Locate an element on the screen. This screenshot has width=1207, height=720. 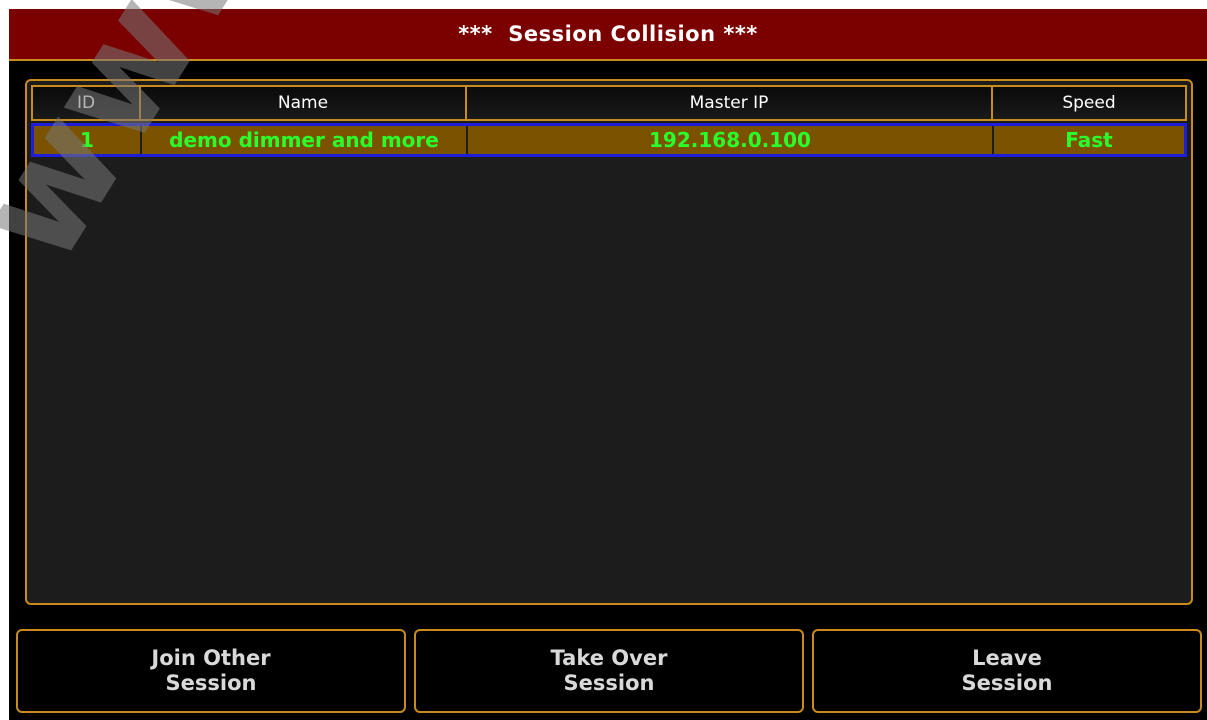
take-over-session-button: Take Over Session is located at coordinates (609, 671).